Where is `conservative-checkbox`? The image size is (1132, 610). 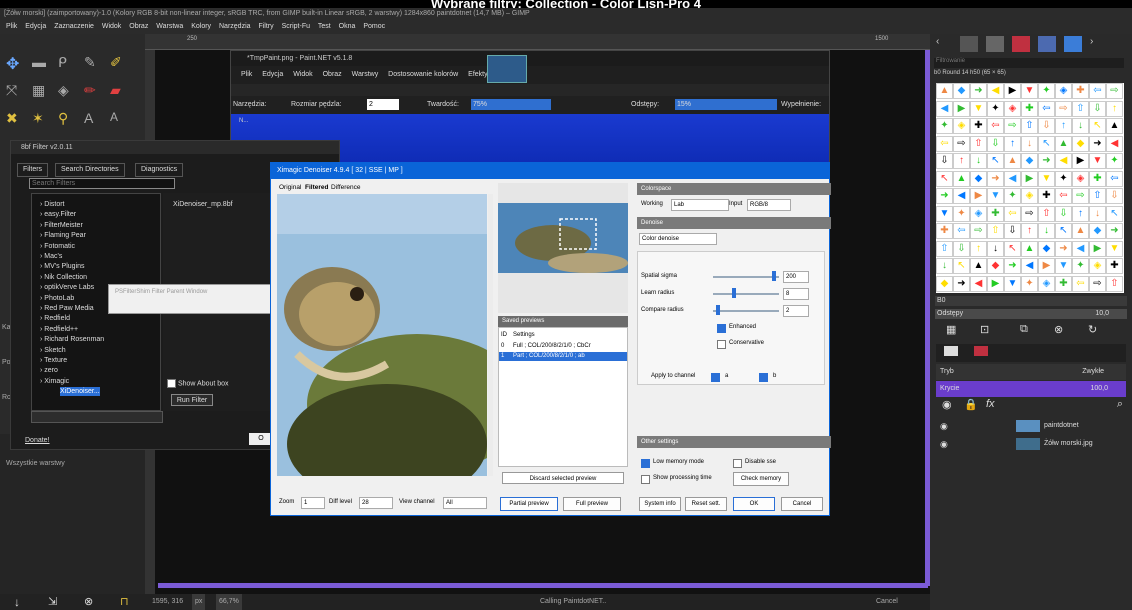 conservative-checkbox is located at coordinates (721, 344).